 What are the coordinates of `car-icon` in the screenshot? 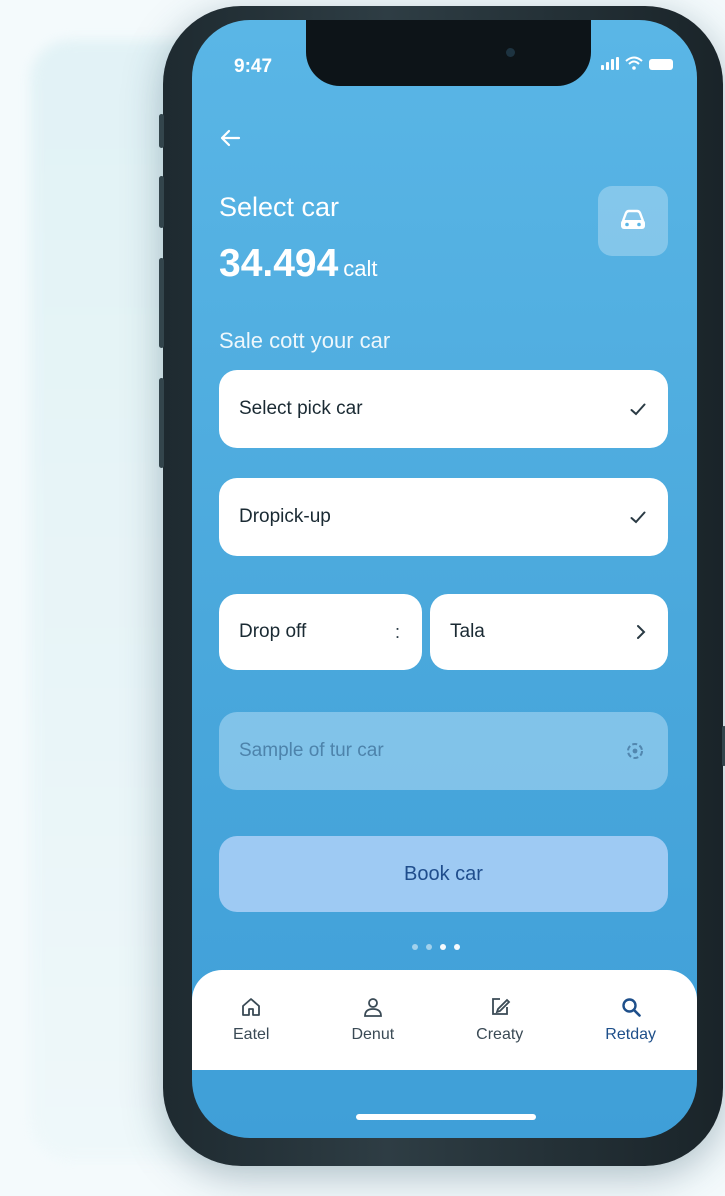 It's located at (633, 219).